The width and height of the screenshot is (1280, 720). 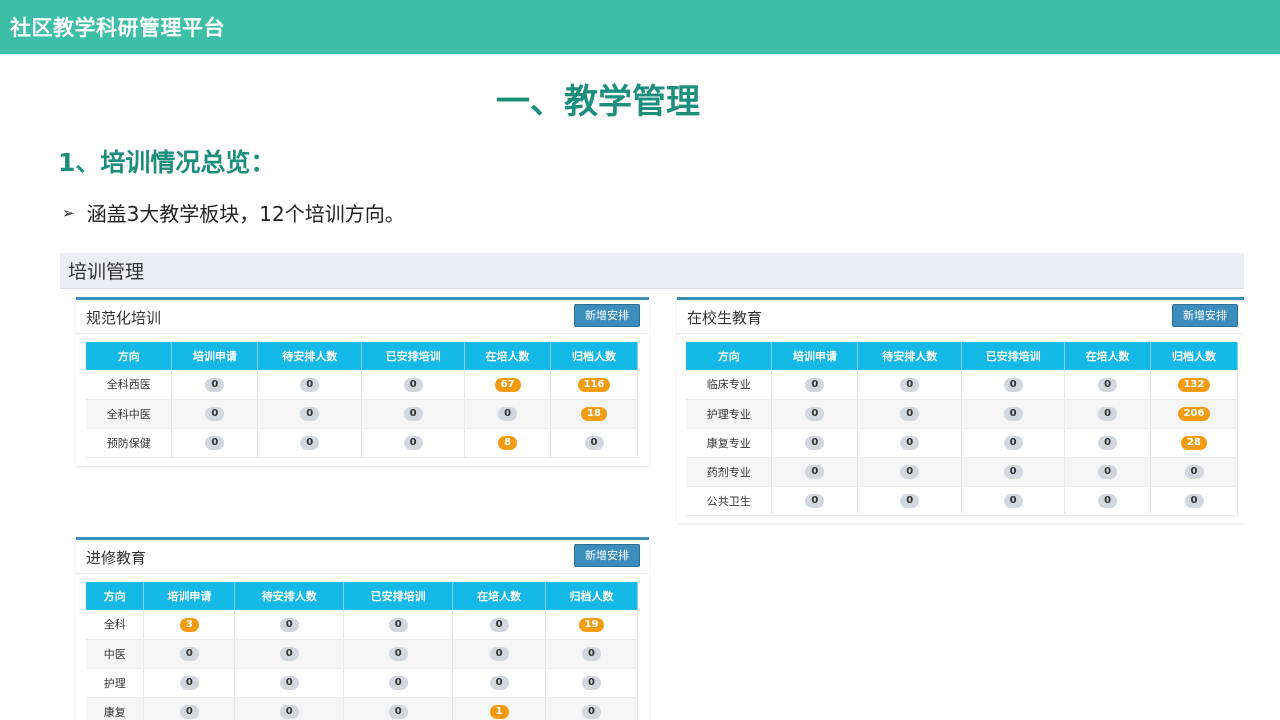 I want to click on count-badge: 206, so click(x=1194, y=414).